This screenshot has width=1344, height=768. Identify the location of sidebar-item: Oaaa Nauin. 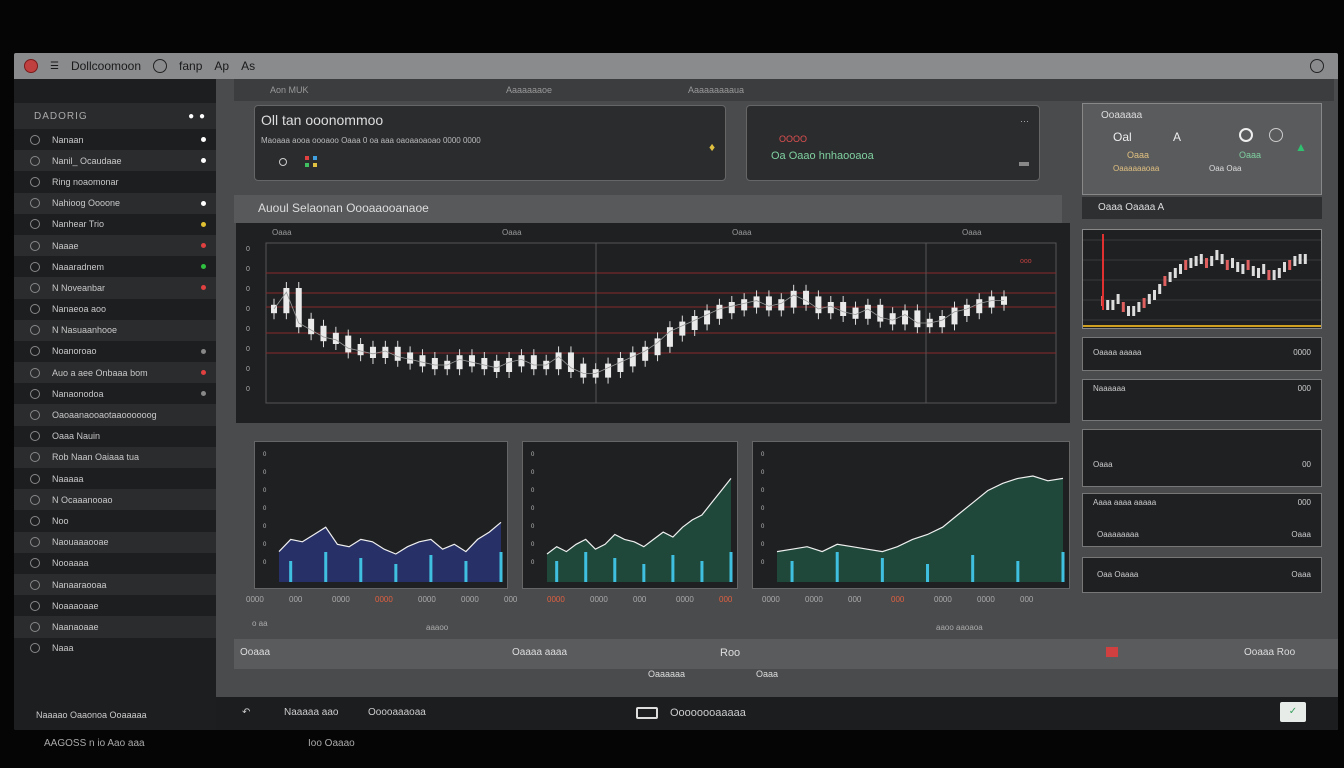
(115, 436).